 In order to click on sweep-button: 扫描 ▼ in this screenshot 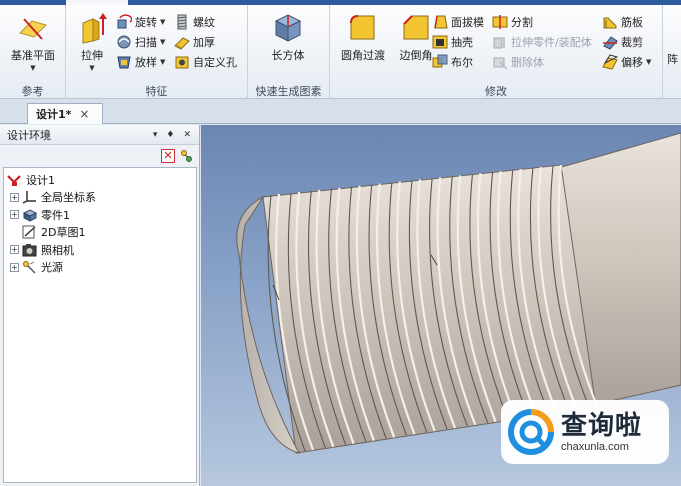, I will do `click(140, 42)`.